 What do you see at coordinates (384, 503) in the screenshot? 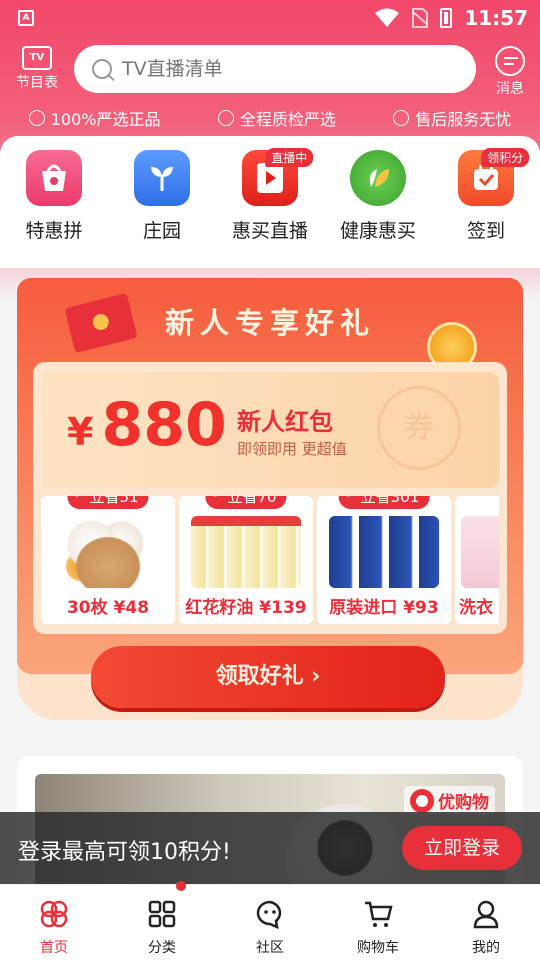
I see `save-badge: 立省301` at bounding box center [384, 503].